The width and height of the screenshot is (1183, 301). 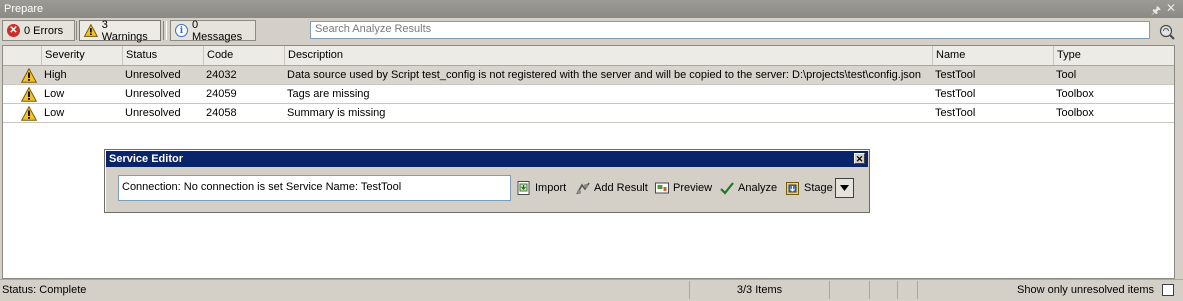 I want to click on info-icon: i, so click(x=181, y=30).